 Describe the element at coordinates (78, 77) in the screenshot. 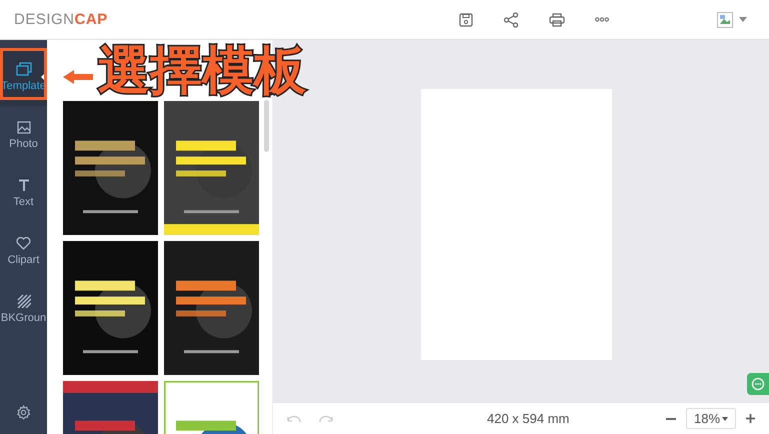

I see `pointer-arrow` at that location.